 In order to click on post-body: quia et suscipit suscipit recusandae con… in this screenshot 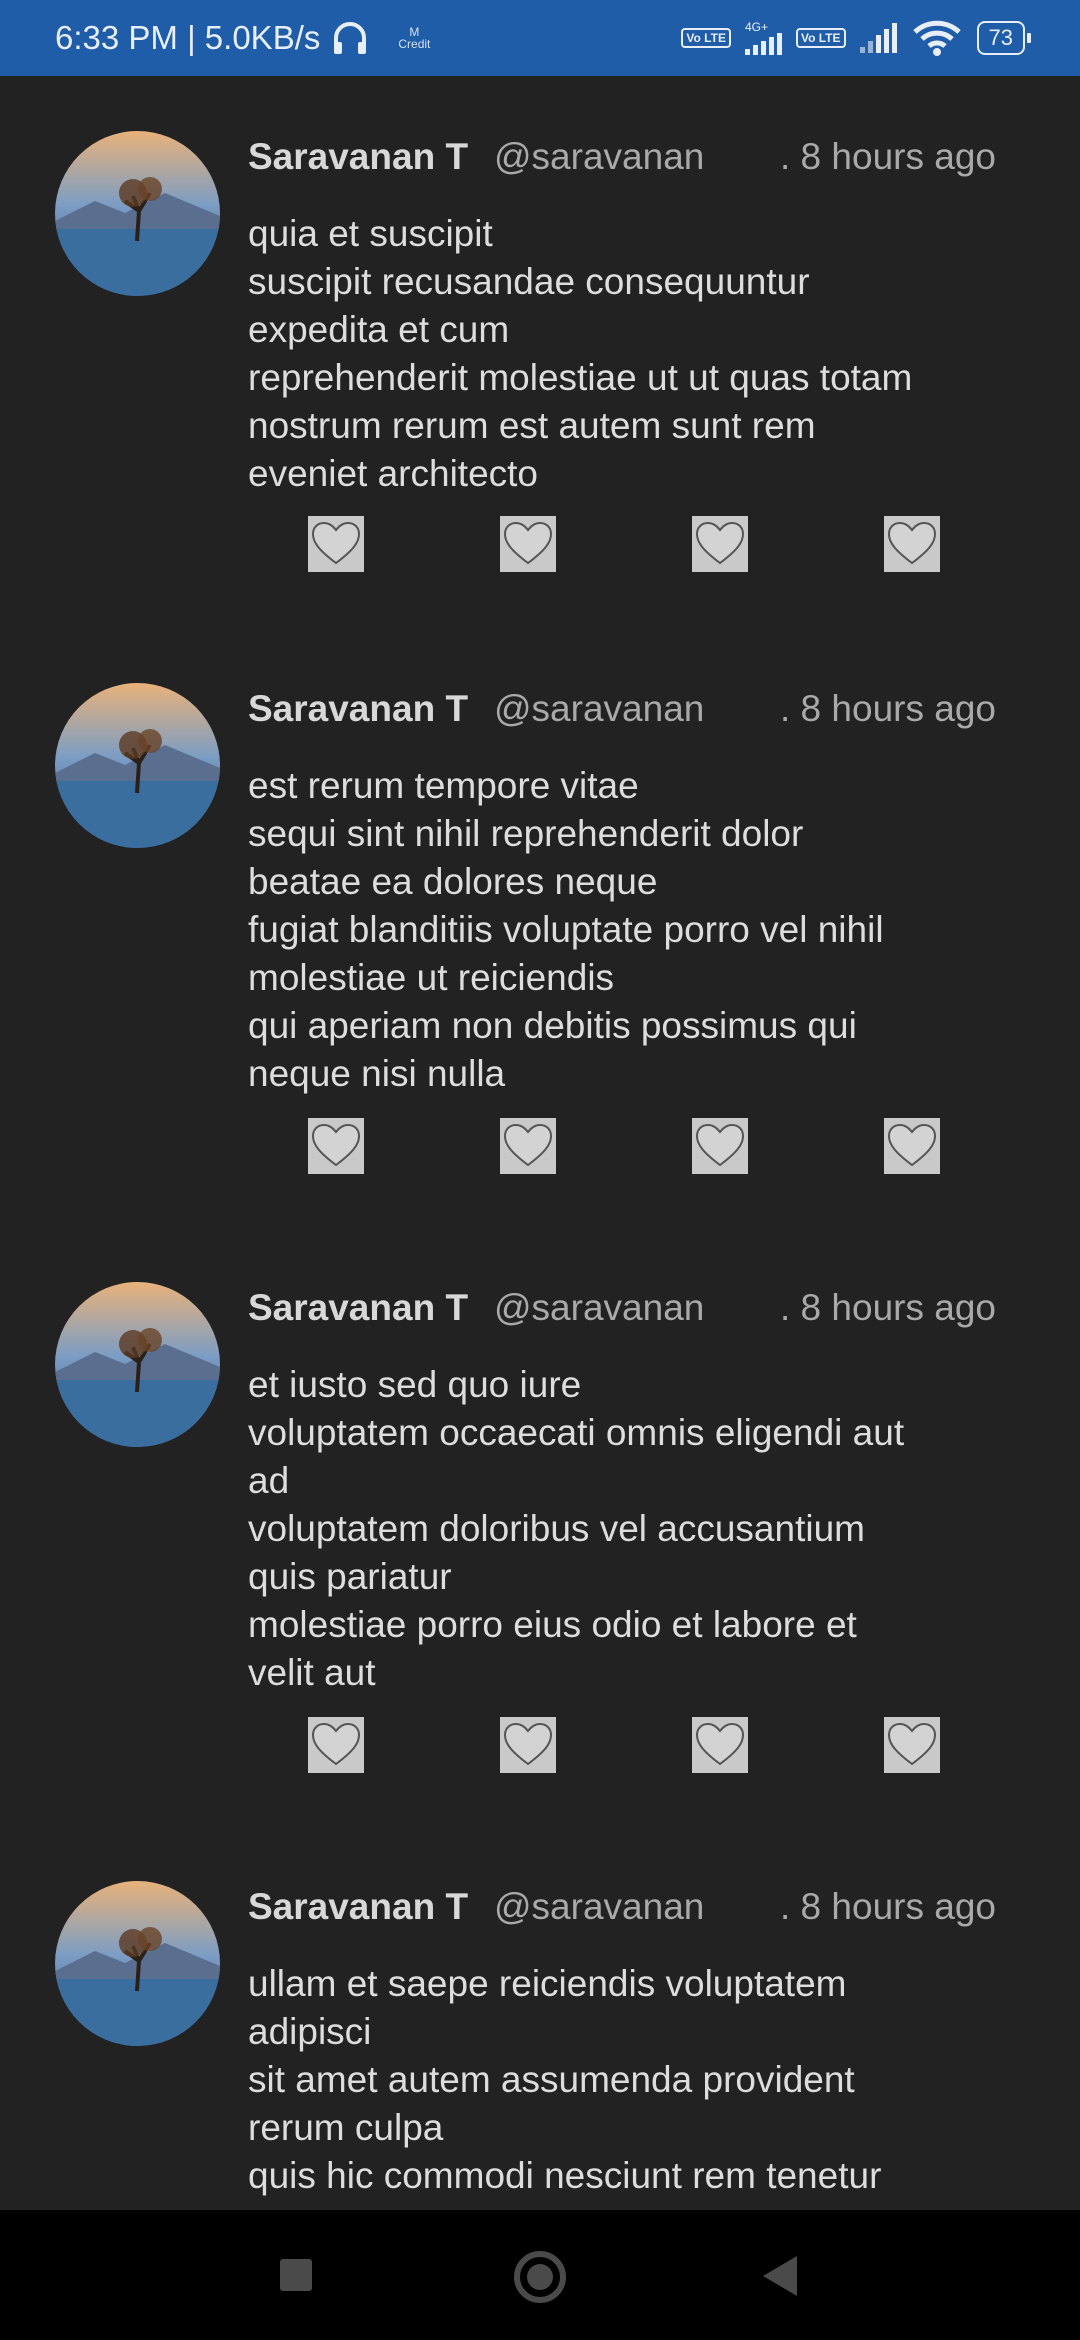, I will do `click(633, 354)`.